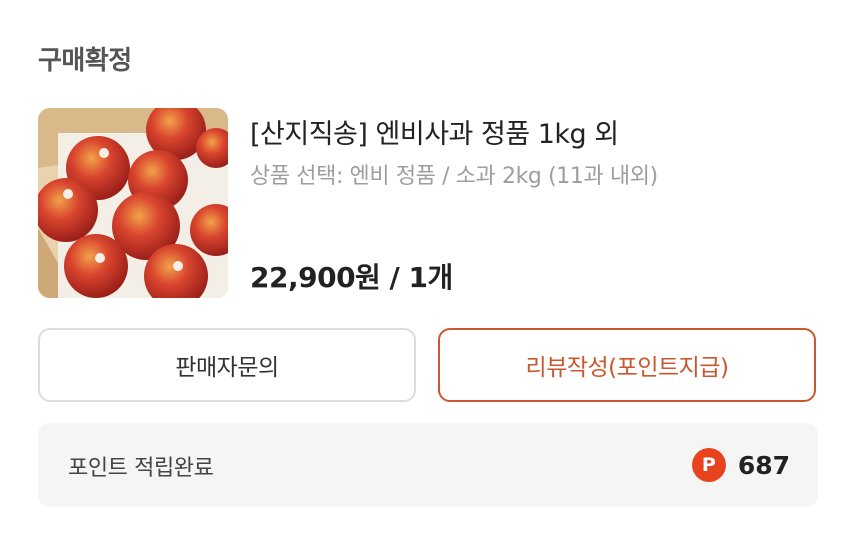 The image size is (856, 541). I want to click on write-review-button: 리뷰작성(포인트지급), so click(627, 365).